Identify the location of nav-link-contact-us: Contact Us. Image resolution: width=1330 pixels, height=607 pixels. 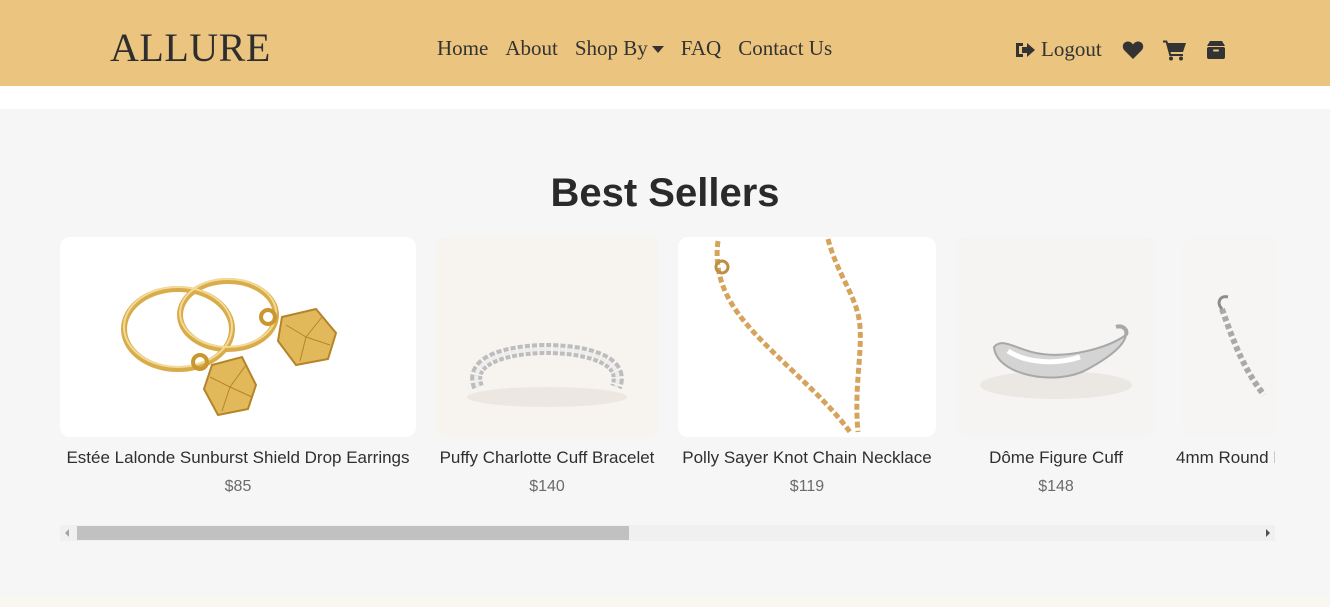
(785, 48).